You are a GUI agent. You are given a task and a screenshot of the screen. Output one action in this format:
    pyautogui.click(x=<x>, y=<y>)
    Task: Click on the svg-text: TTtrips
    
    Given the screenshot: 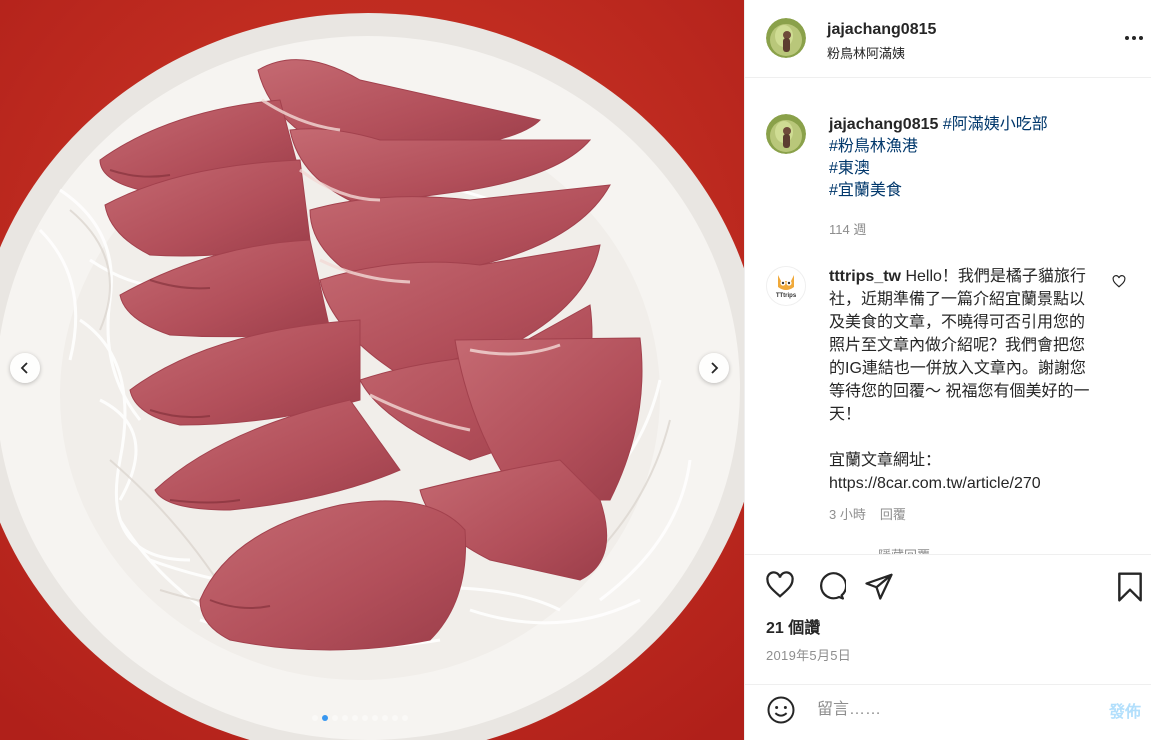 What is the action you would take?
    pyautogui.click(x=786, y=296)
    